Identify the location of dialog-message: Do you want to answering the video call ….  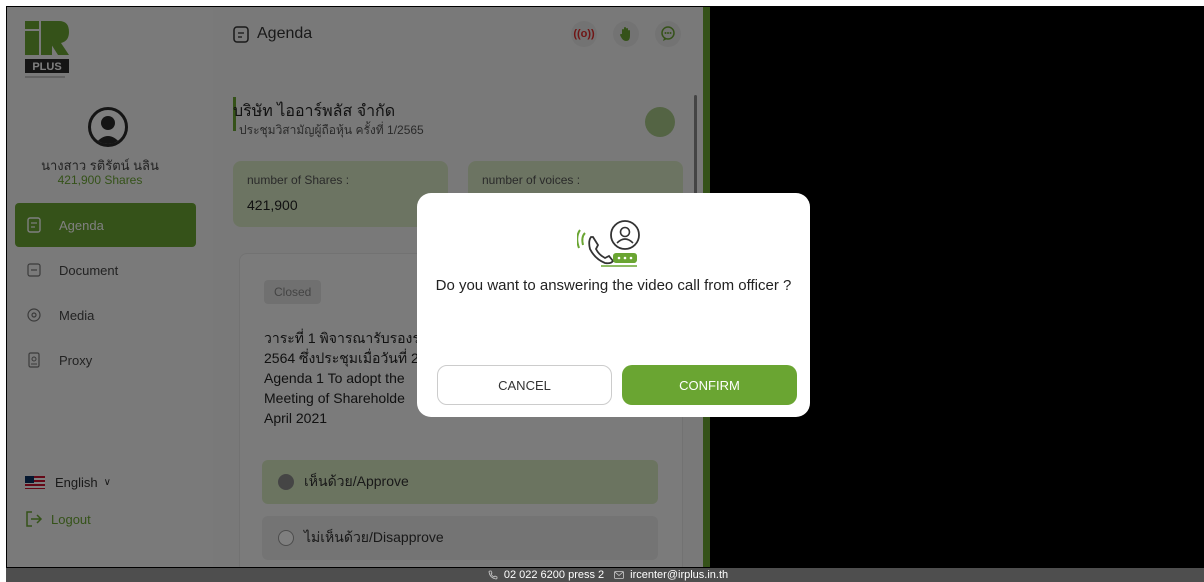
(613, 285).